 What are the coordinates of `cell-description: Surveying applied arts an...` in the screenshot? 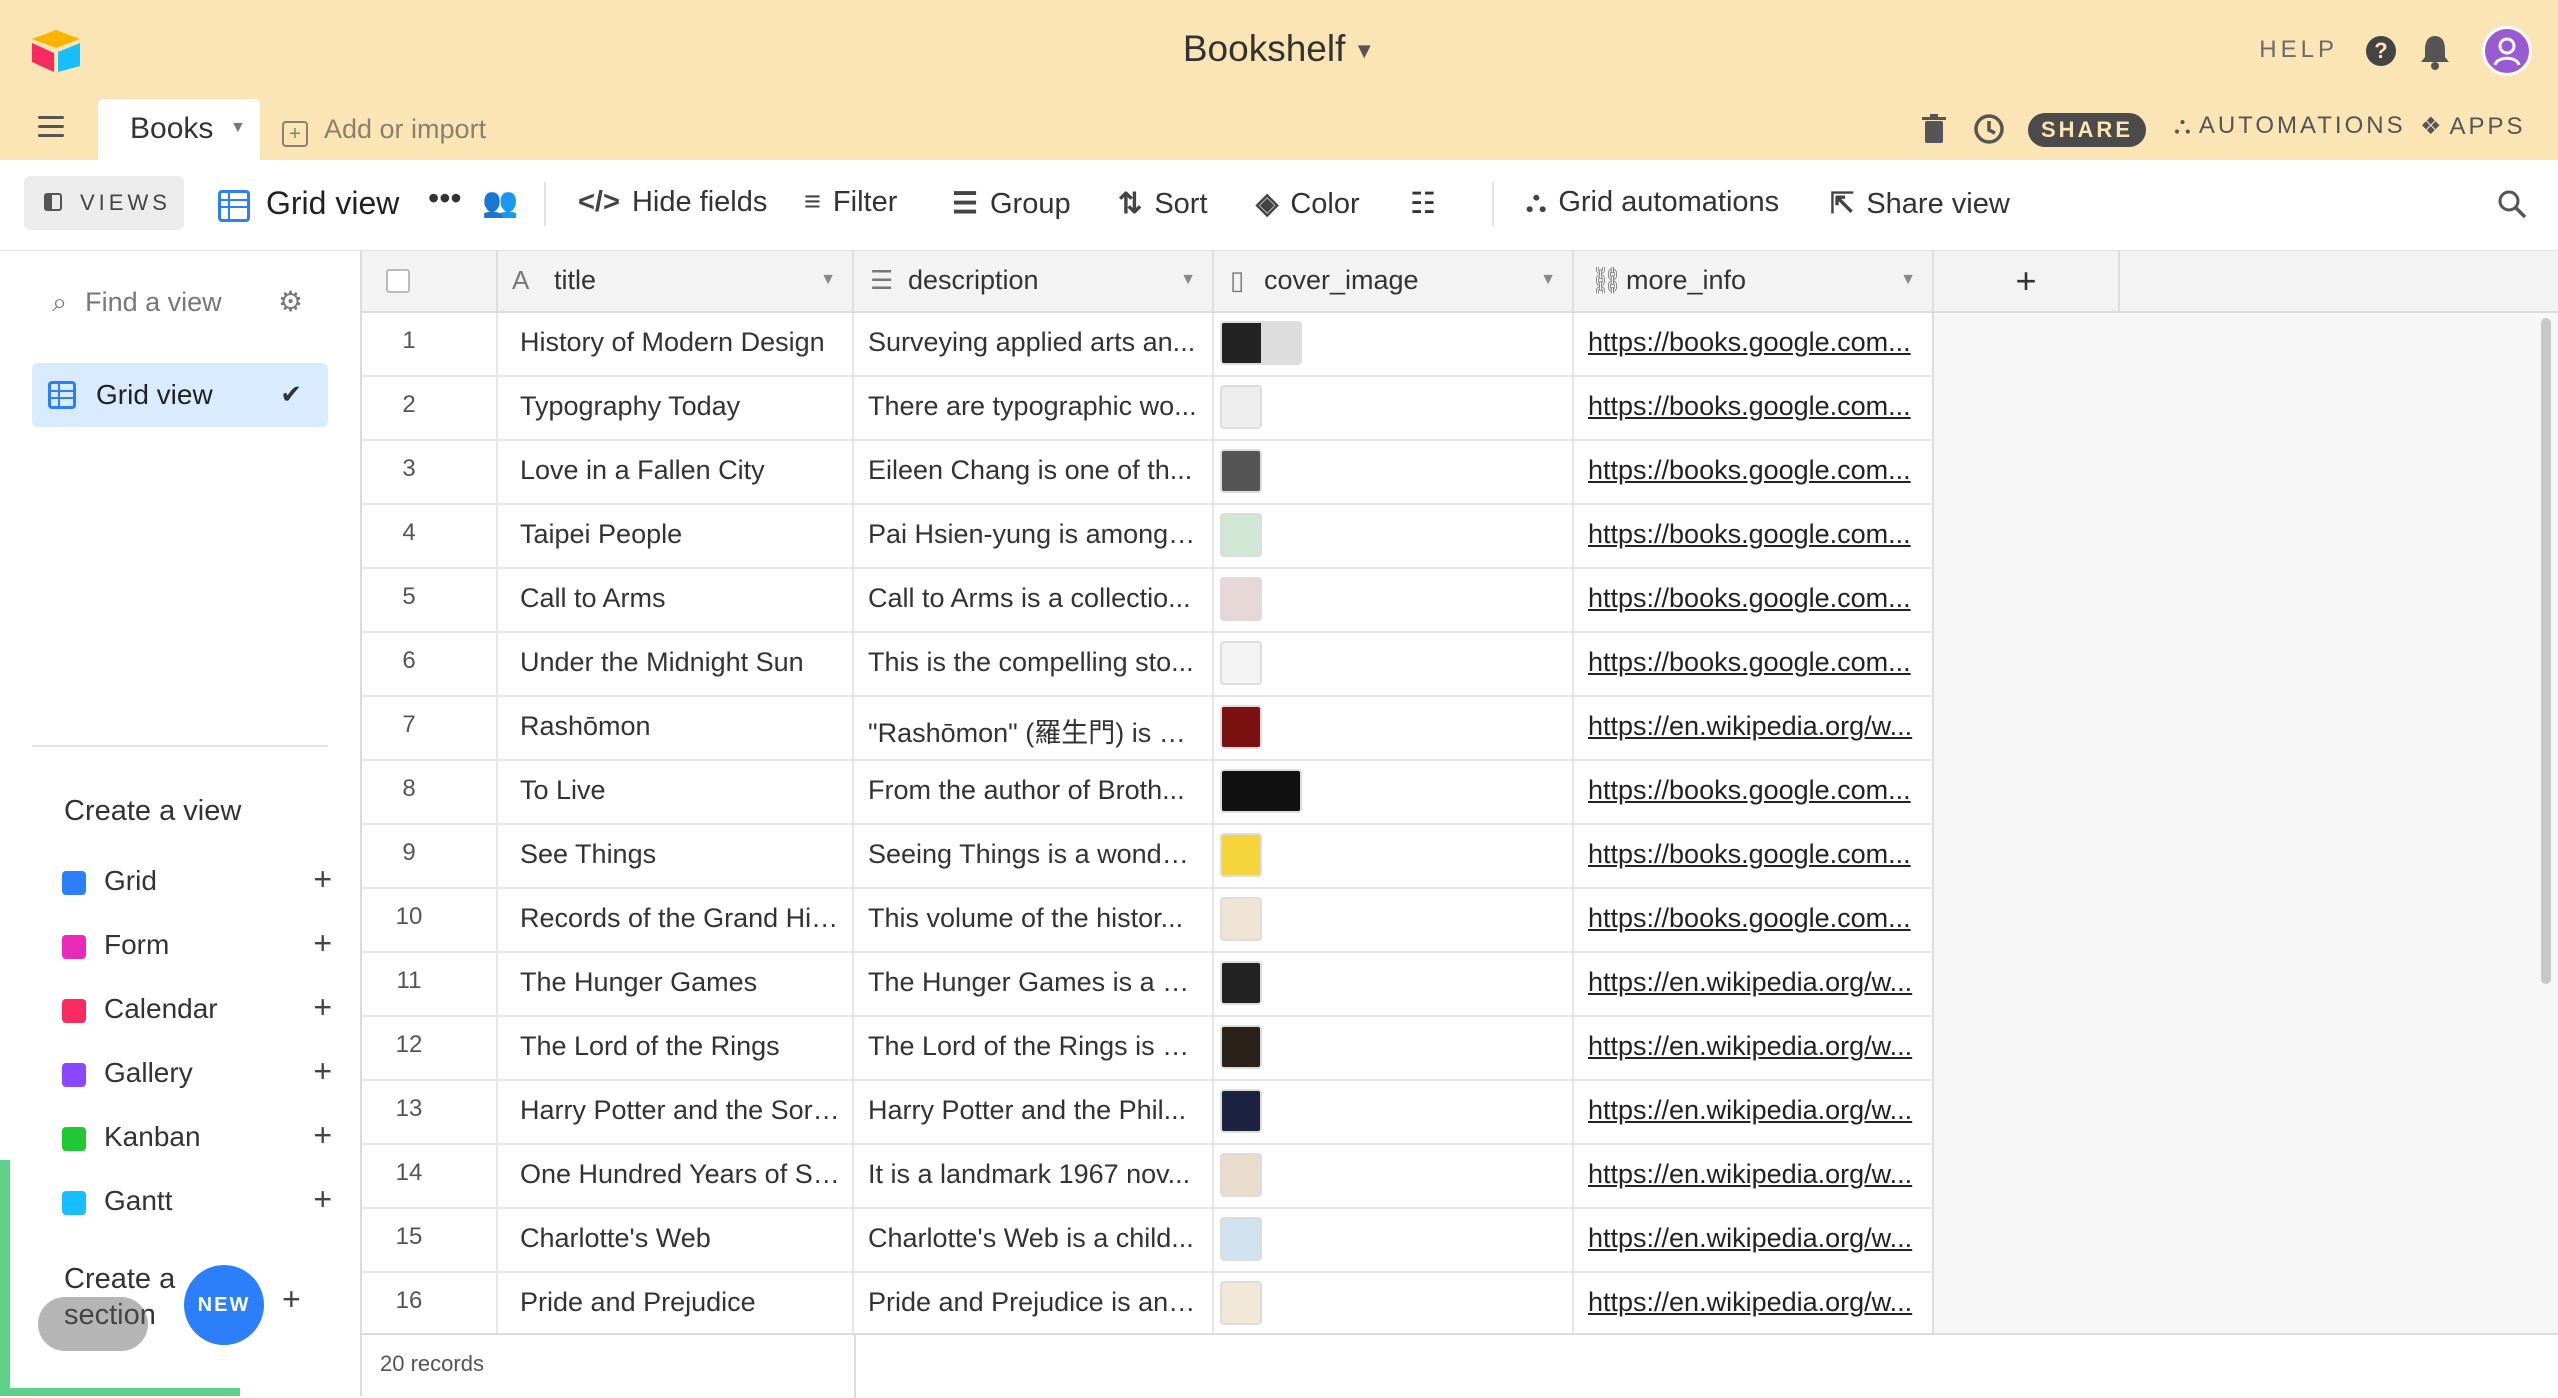 It's located at (1034, 344).